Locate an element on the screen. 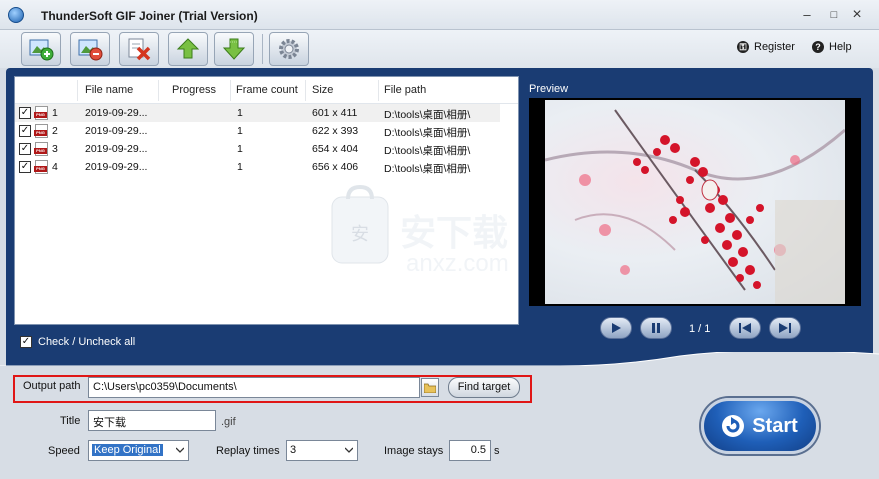 The image size is (879, 479). replay-times-select: 3 is located at coordinates (322, 450).